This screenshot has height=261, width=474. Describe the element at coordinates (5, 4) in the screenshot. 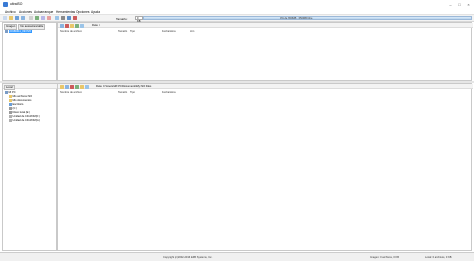

I see `app-icon` at that location.